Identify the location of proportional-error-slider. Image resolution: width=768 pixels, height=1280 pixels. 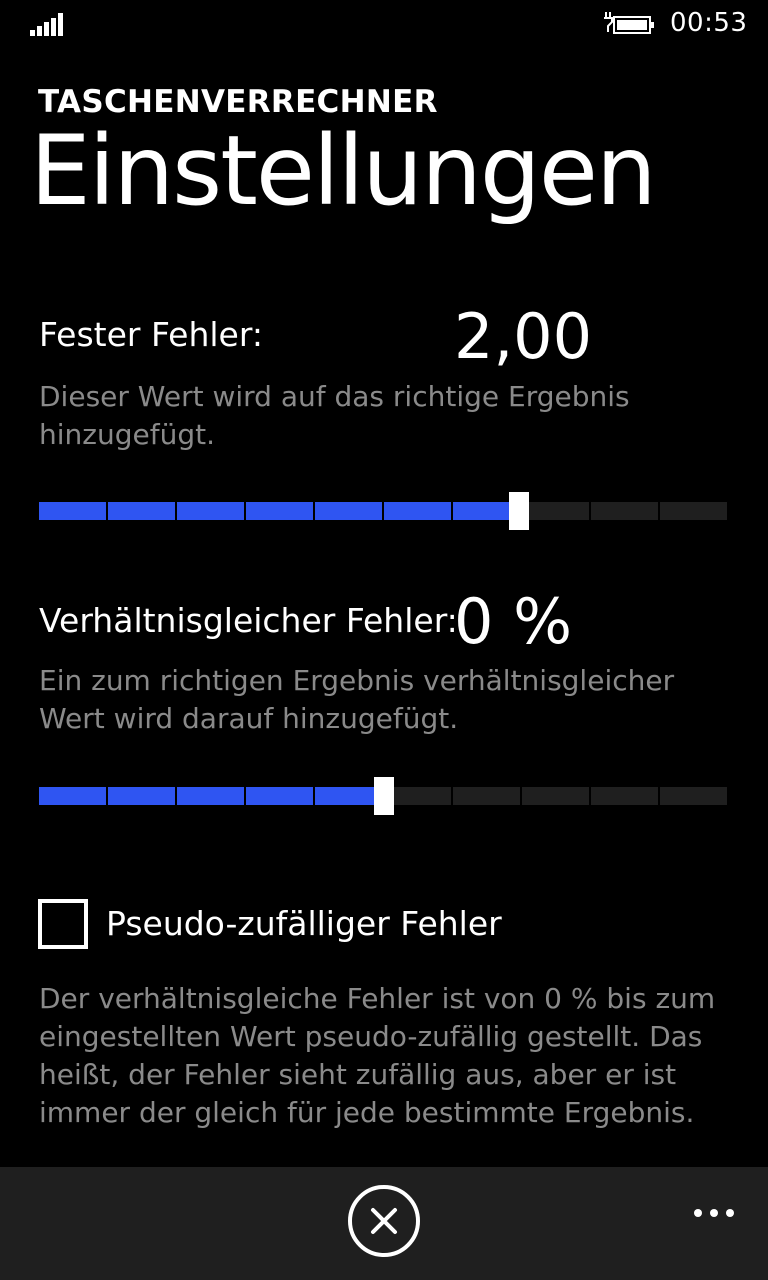
(384, 796).